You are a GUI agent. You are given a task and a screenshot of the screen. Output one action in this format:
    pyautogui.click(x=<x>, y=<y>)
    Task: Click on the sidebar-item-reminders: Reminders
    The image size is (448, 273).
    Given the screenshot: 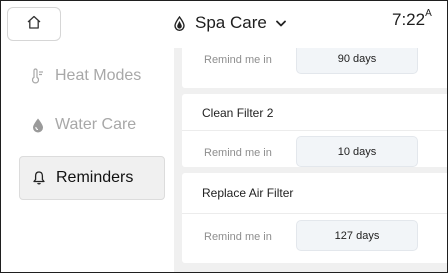 What is the action you would take?
    pyautogui.click(x=92, y=178)
    